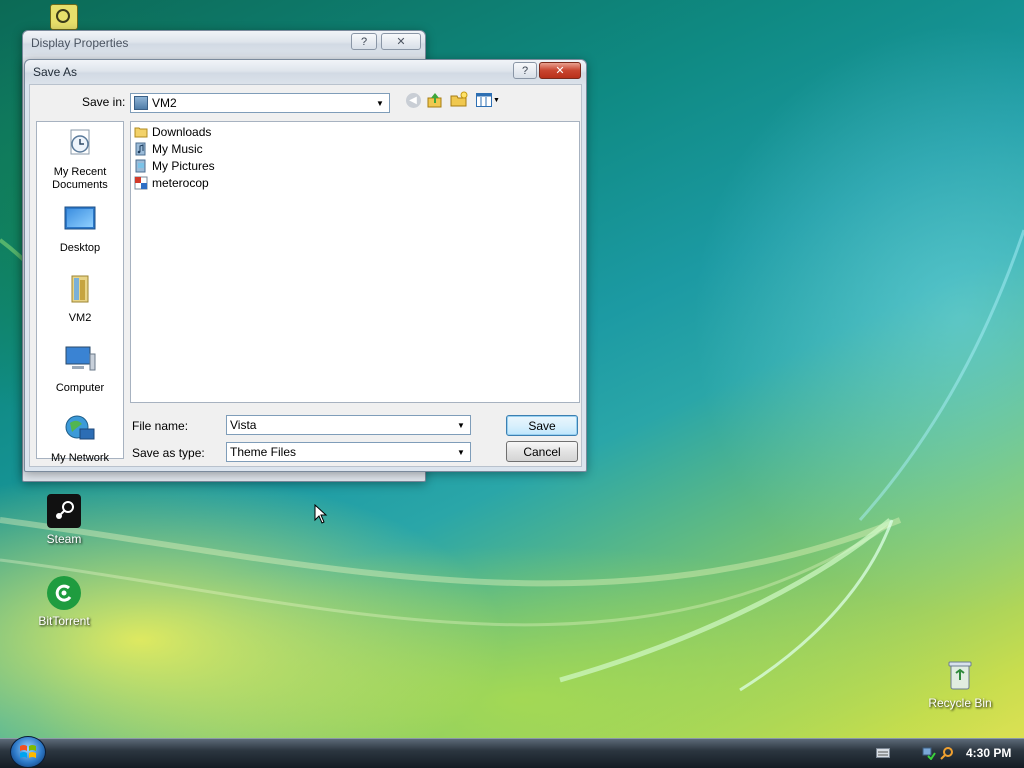 The width and height of the screenshot is (1024, 768). Describe the element at coordinates (263, 452) in the screenshot. I see `save-as-type-value: Theme Files` at that location.